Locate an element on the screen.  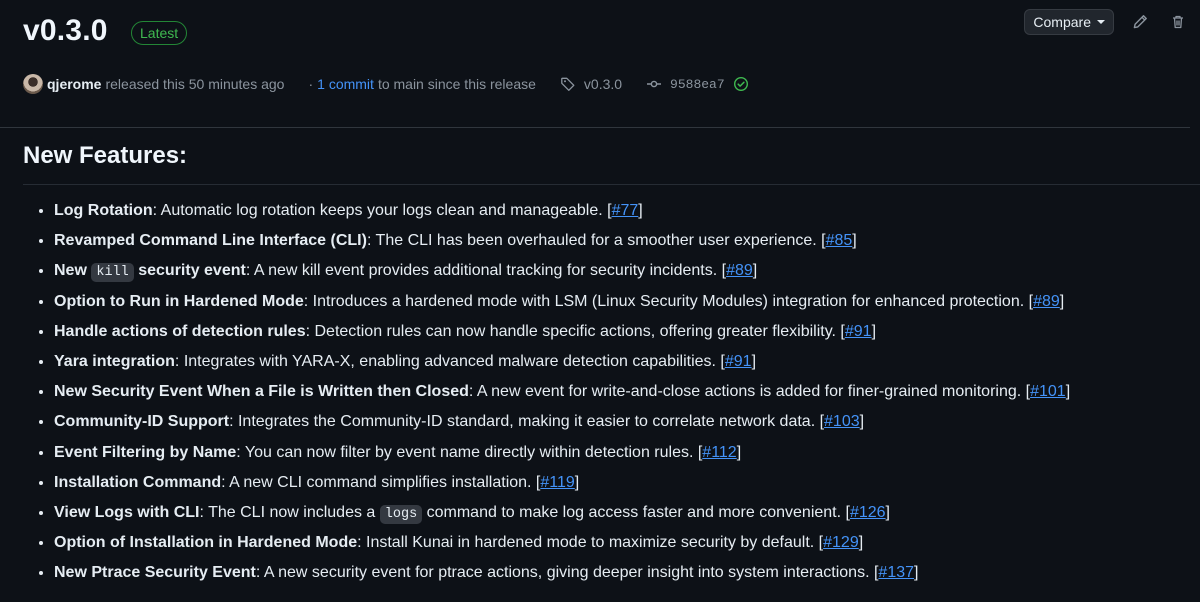
issue-link: #85 is located at coordinates (839, 240).